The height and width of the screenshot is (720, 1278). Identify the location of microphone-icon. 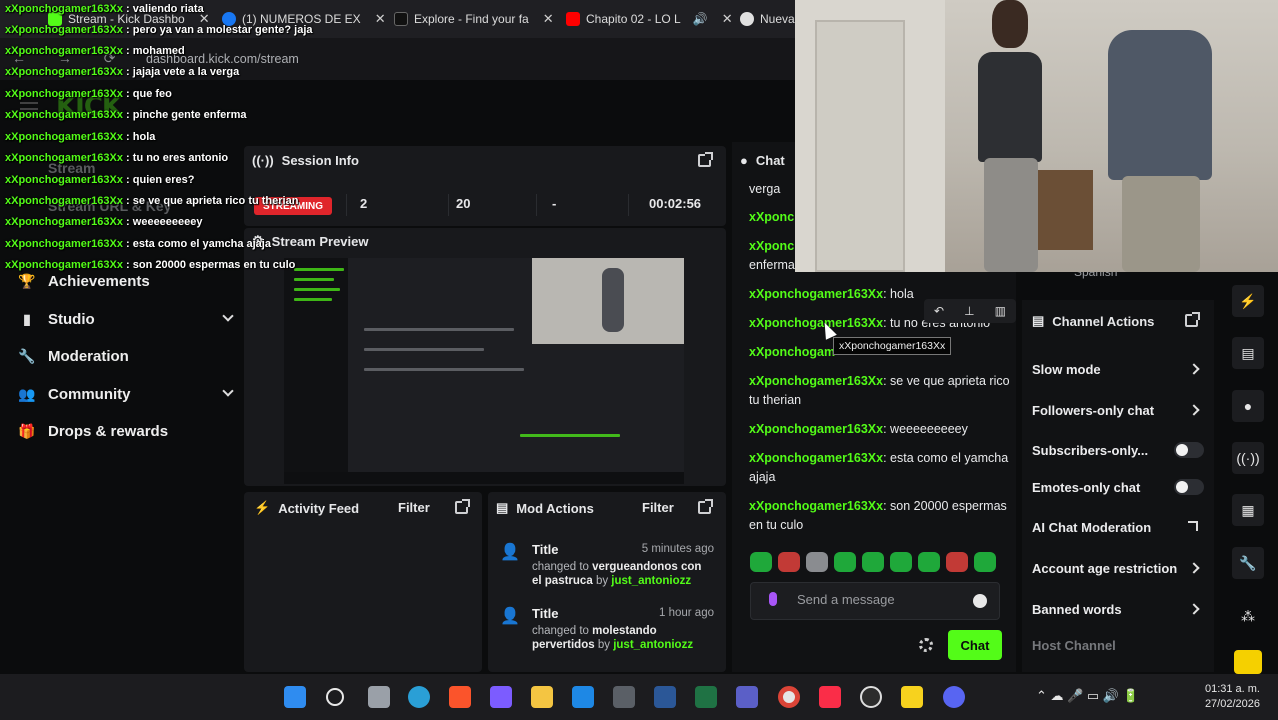
(773, 599).